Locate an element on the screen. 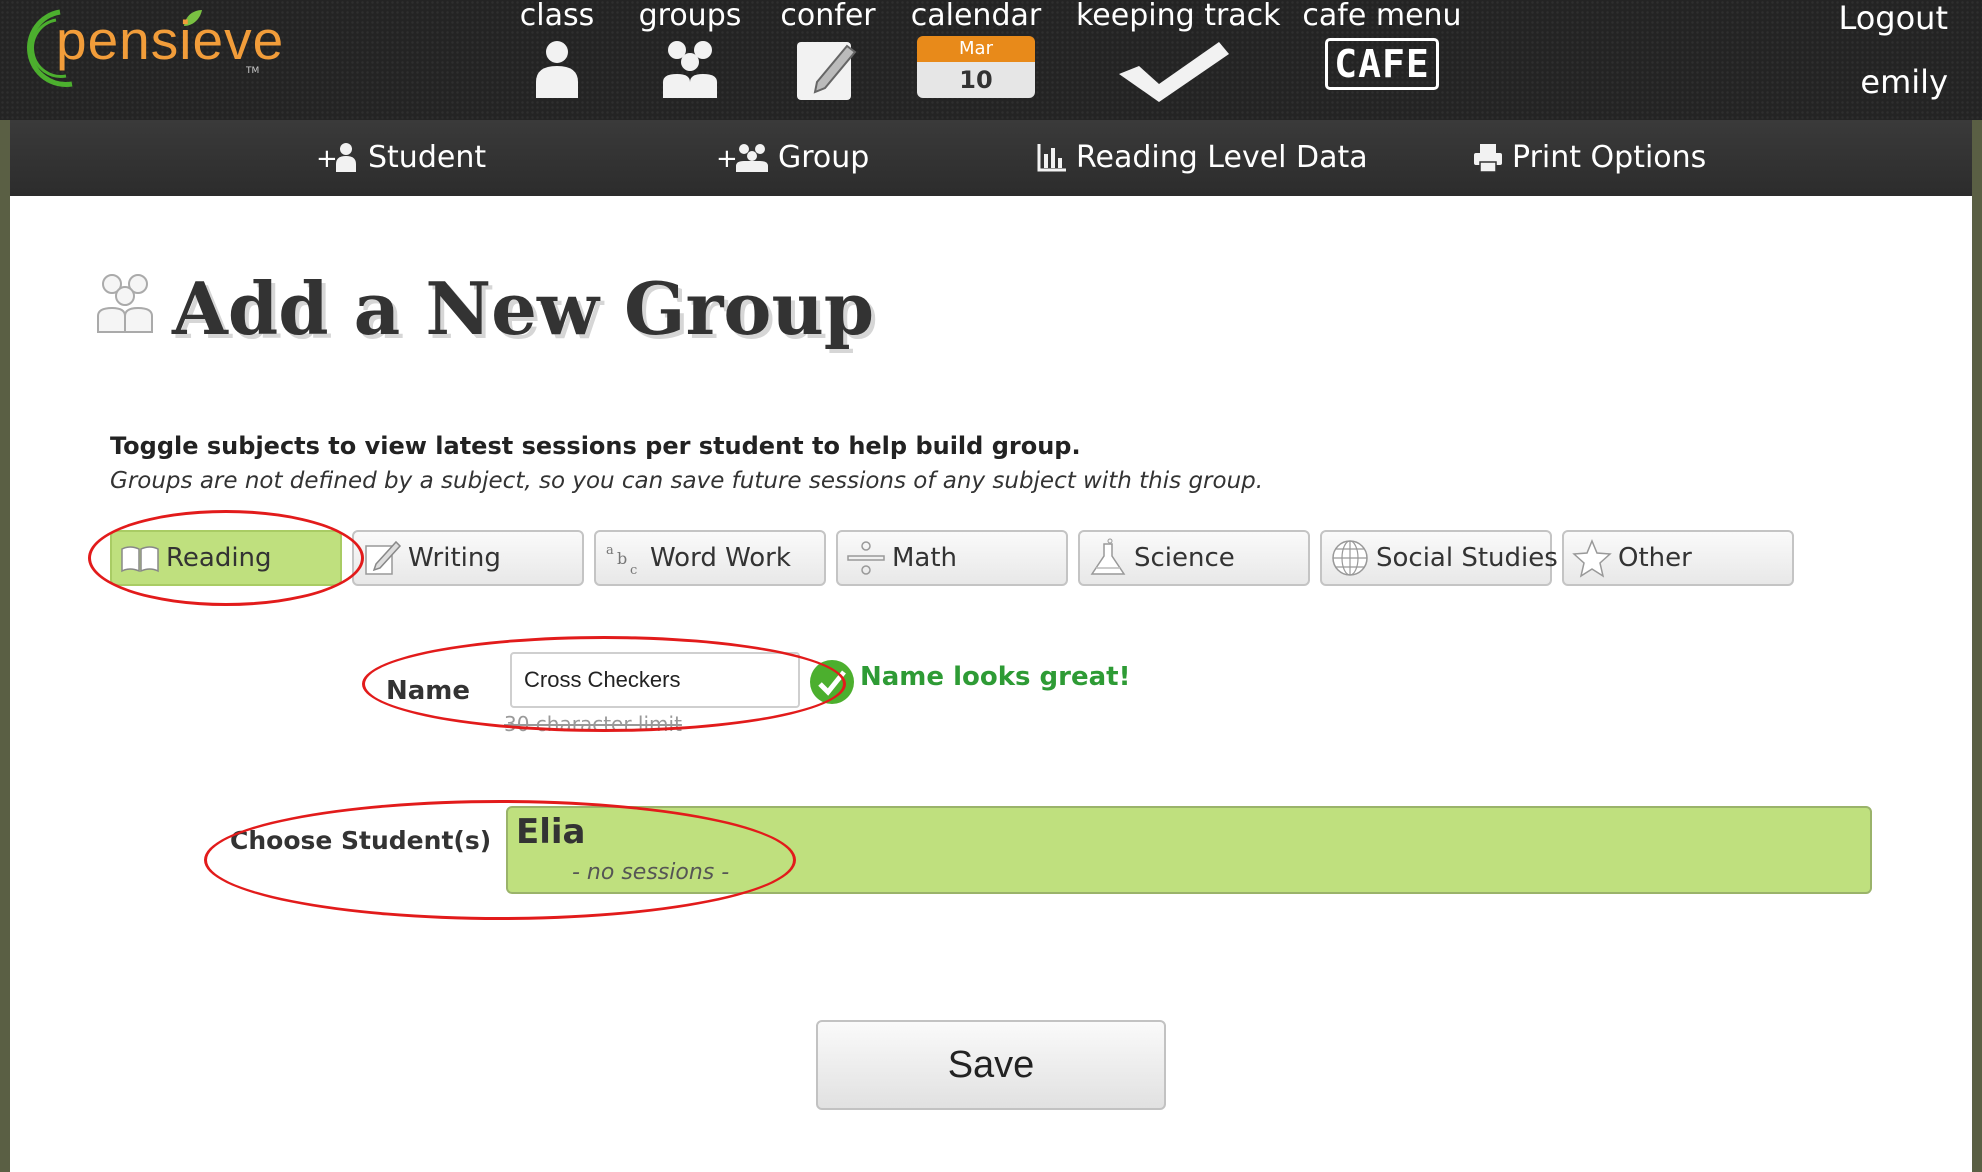 Image resolution: width=1982 pixels, height=1172 pixels. nav-keeping-track: keeping track is located at coordinates (1178, 52).